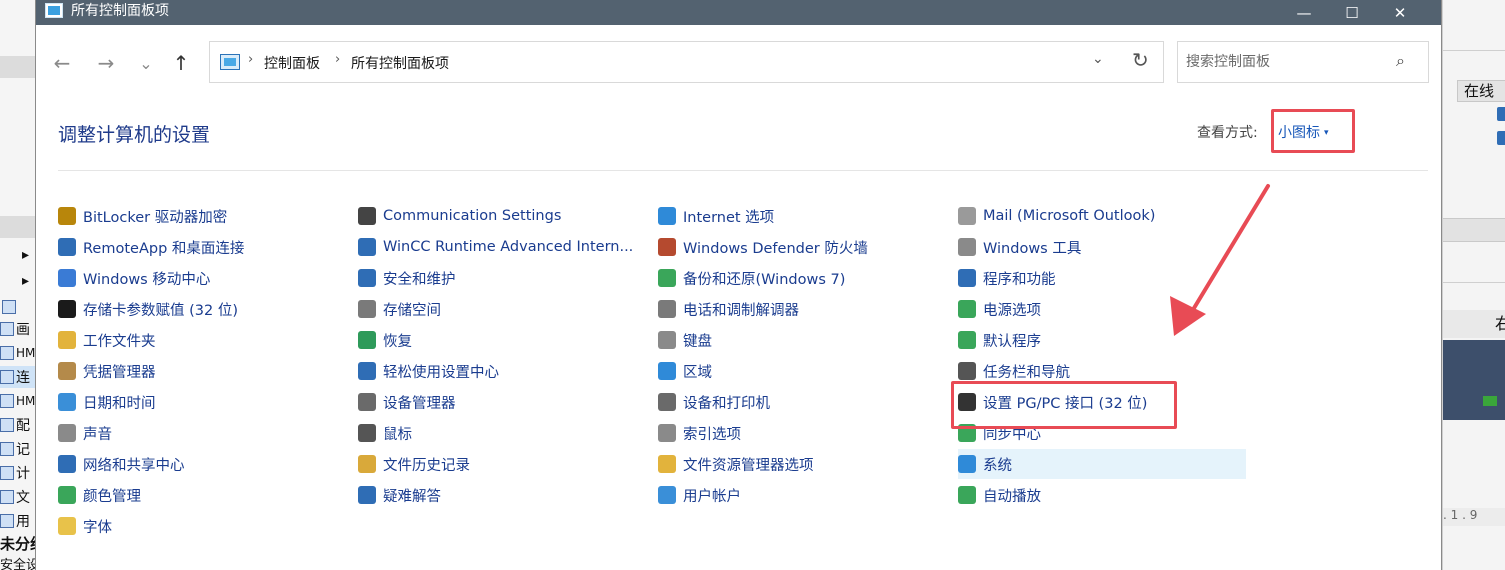  Describe the element at coordinates (1102, 464) in the screenshot. I see `control-panel-item: 系统` at that location.